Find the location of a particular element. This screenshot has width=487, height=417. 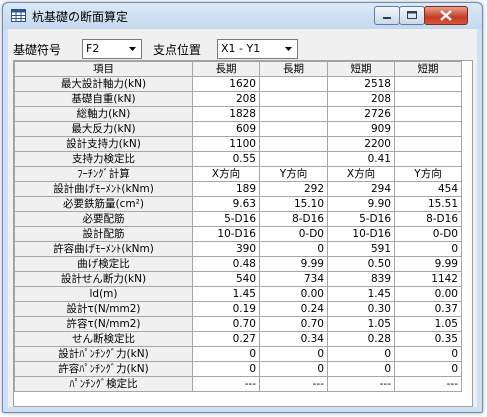

table-cell: 0.19 is located at coordinates (226, 309).